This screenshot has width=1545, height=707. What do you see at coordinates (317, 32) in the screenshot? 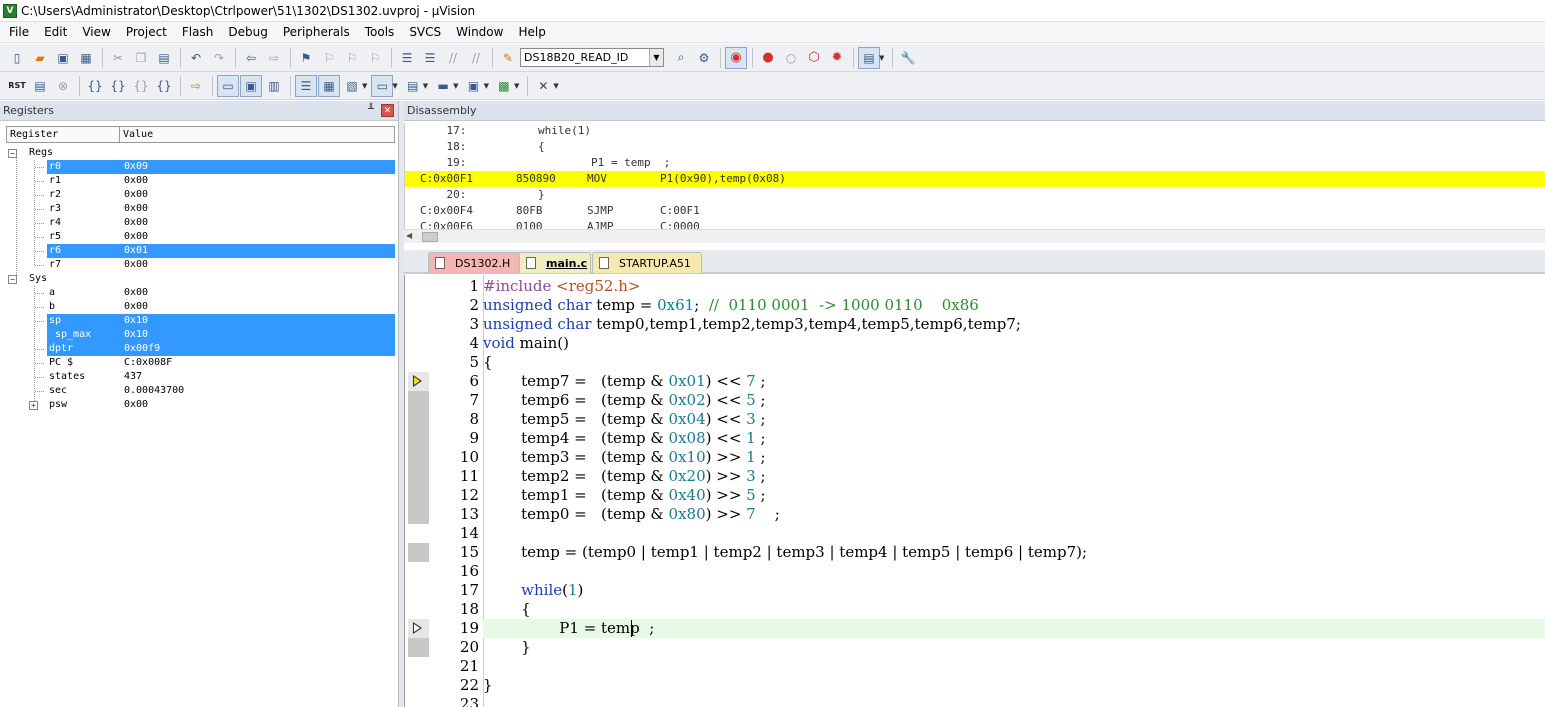
I see `menu-peripherals: Peripherals` at bounding box center [317, 32].